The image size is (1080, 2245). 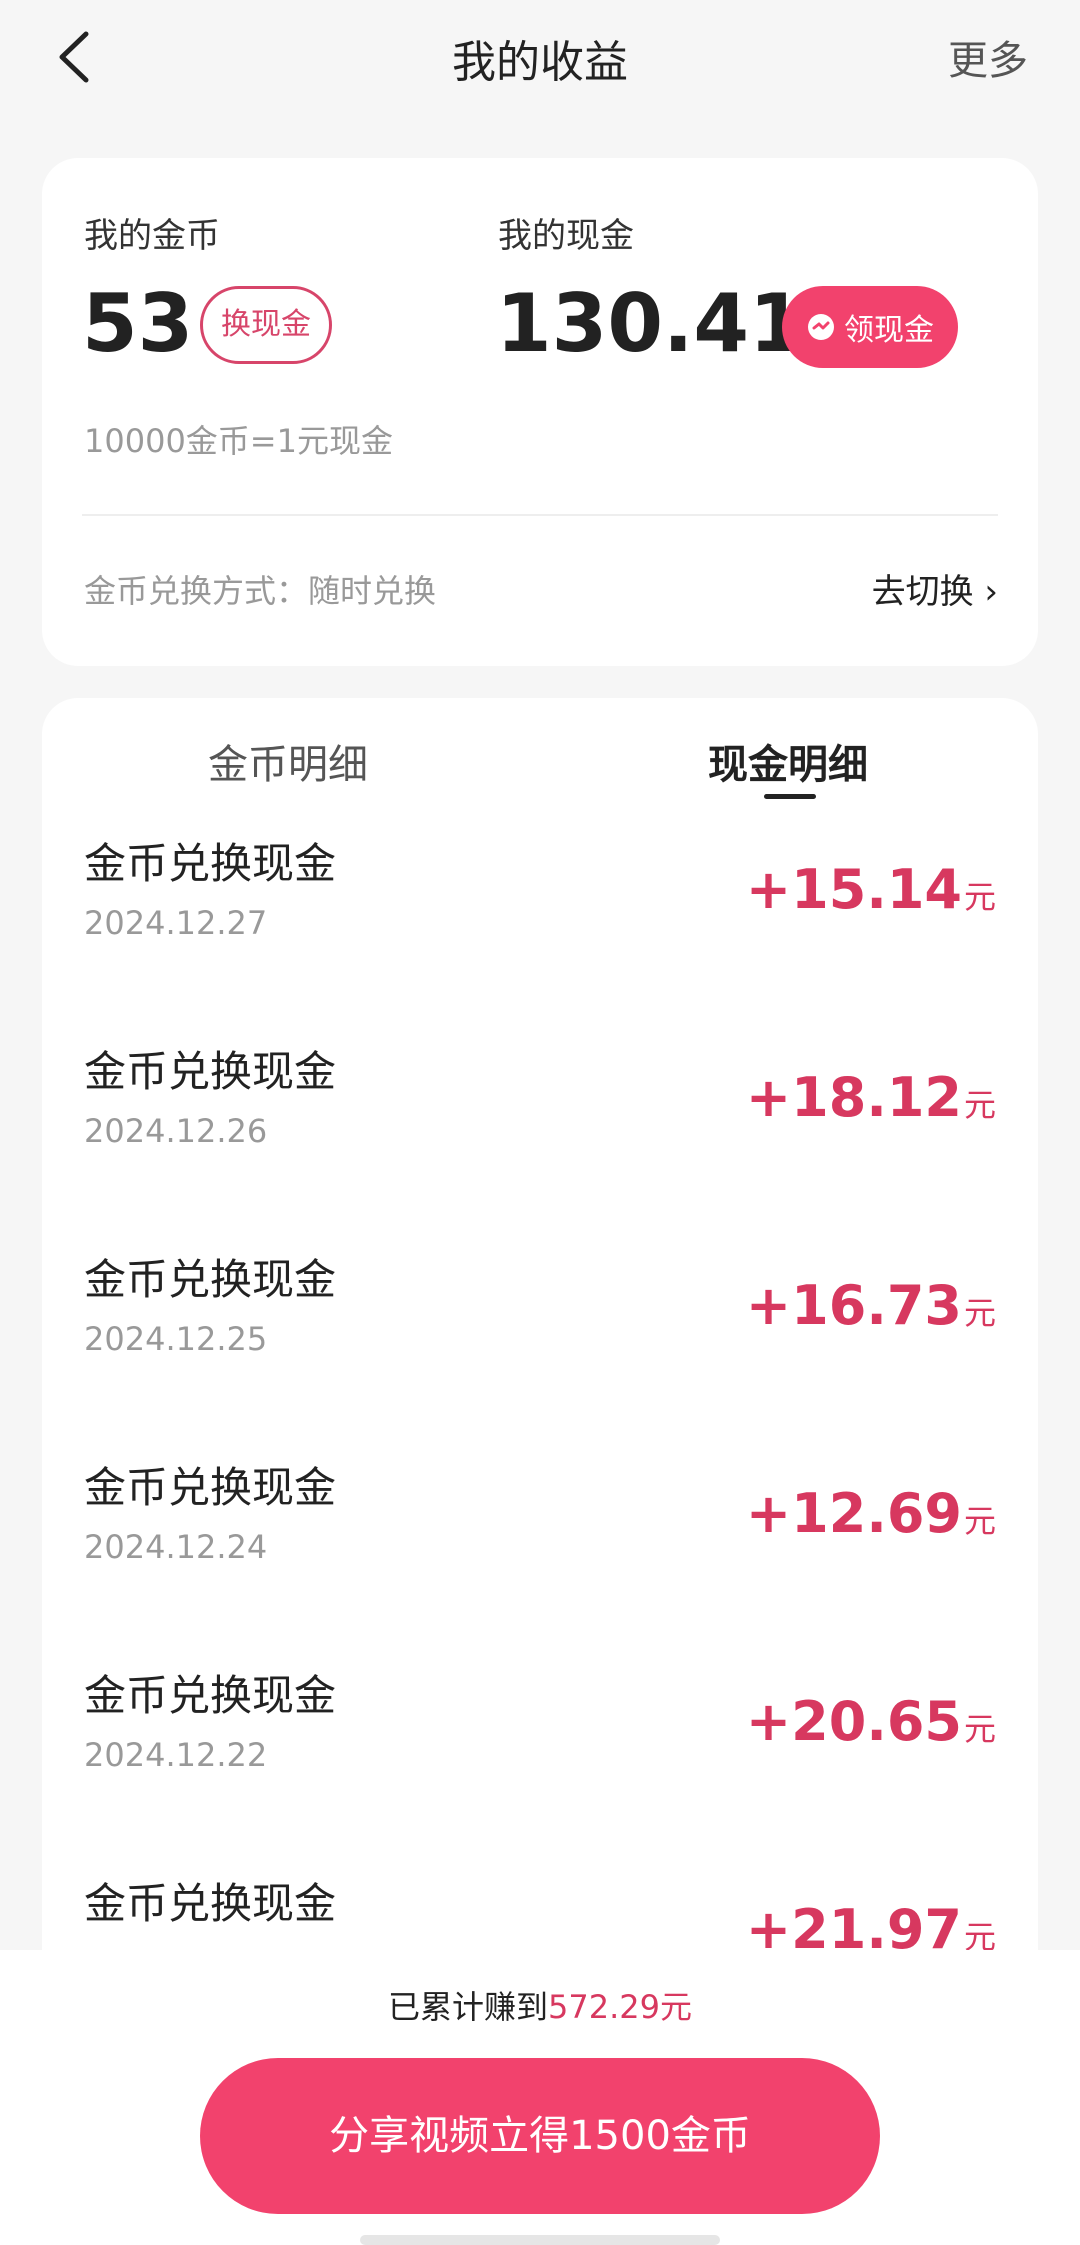 What do you see at coordinates (540, 2007) in the screenshot?
I see `total-earned: 已累计赚到572.29元` at bounding box center [540, 2007].